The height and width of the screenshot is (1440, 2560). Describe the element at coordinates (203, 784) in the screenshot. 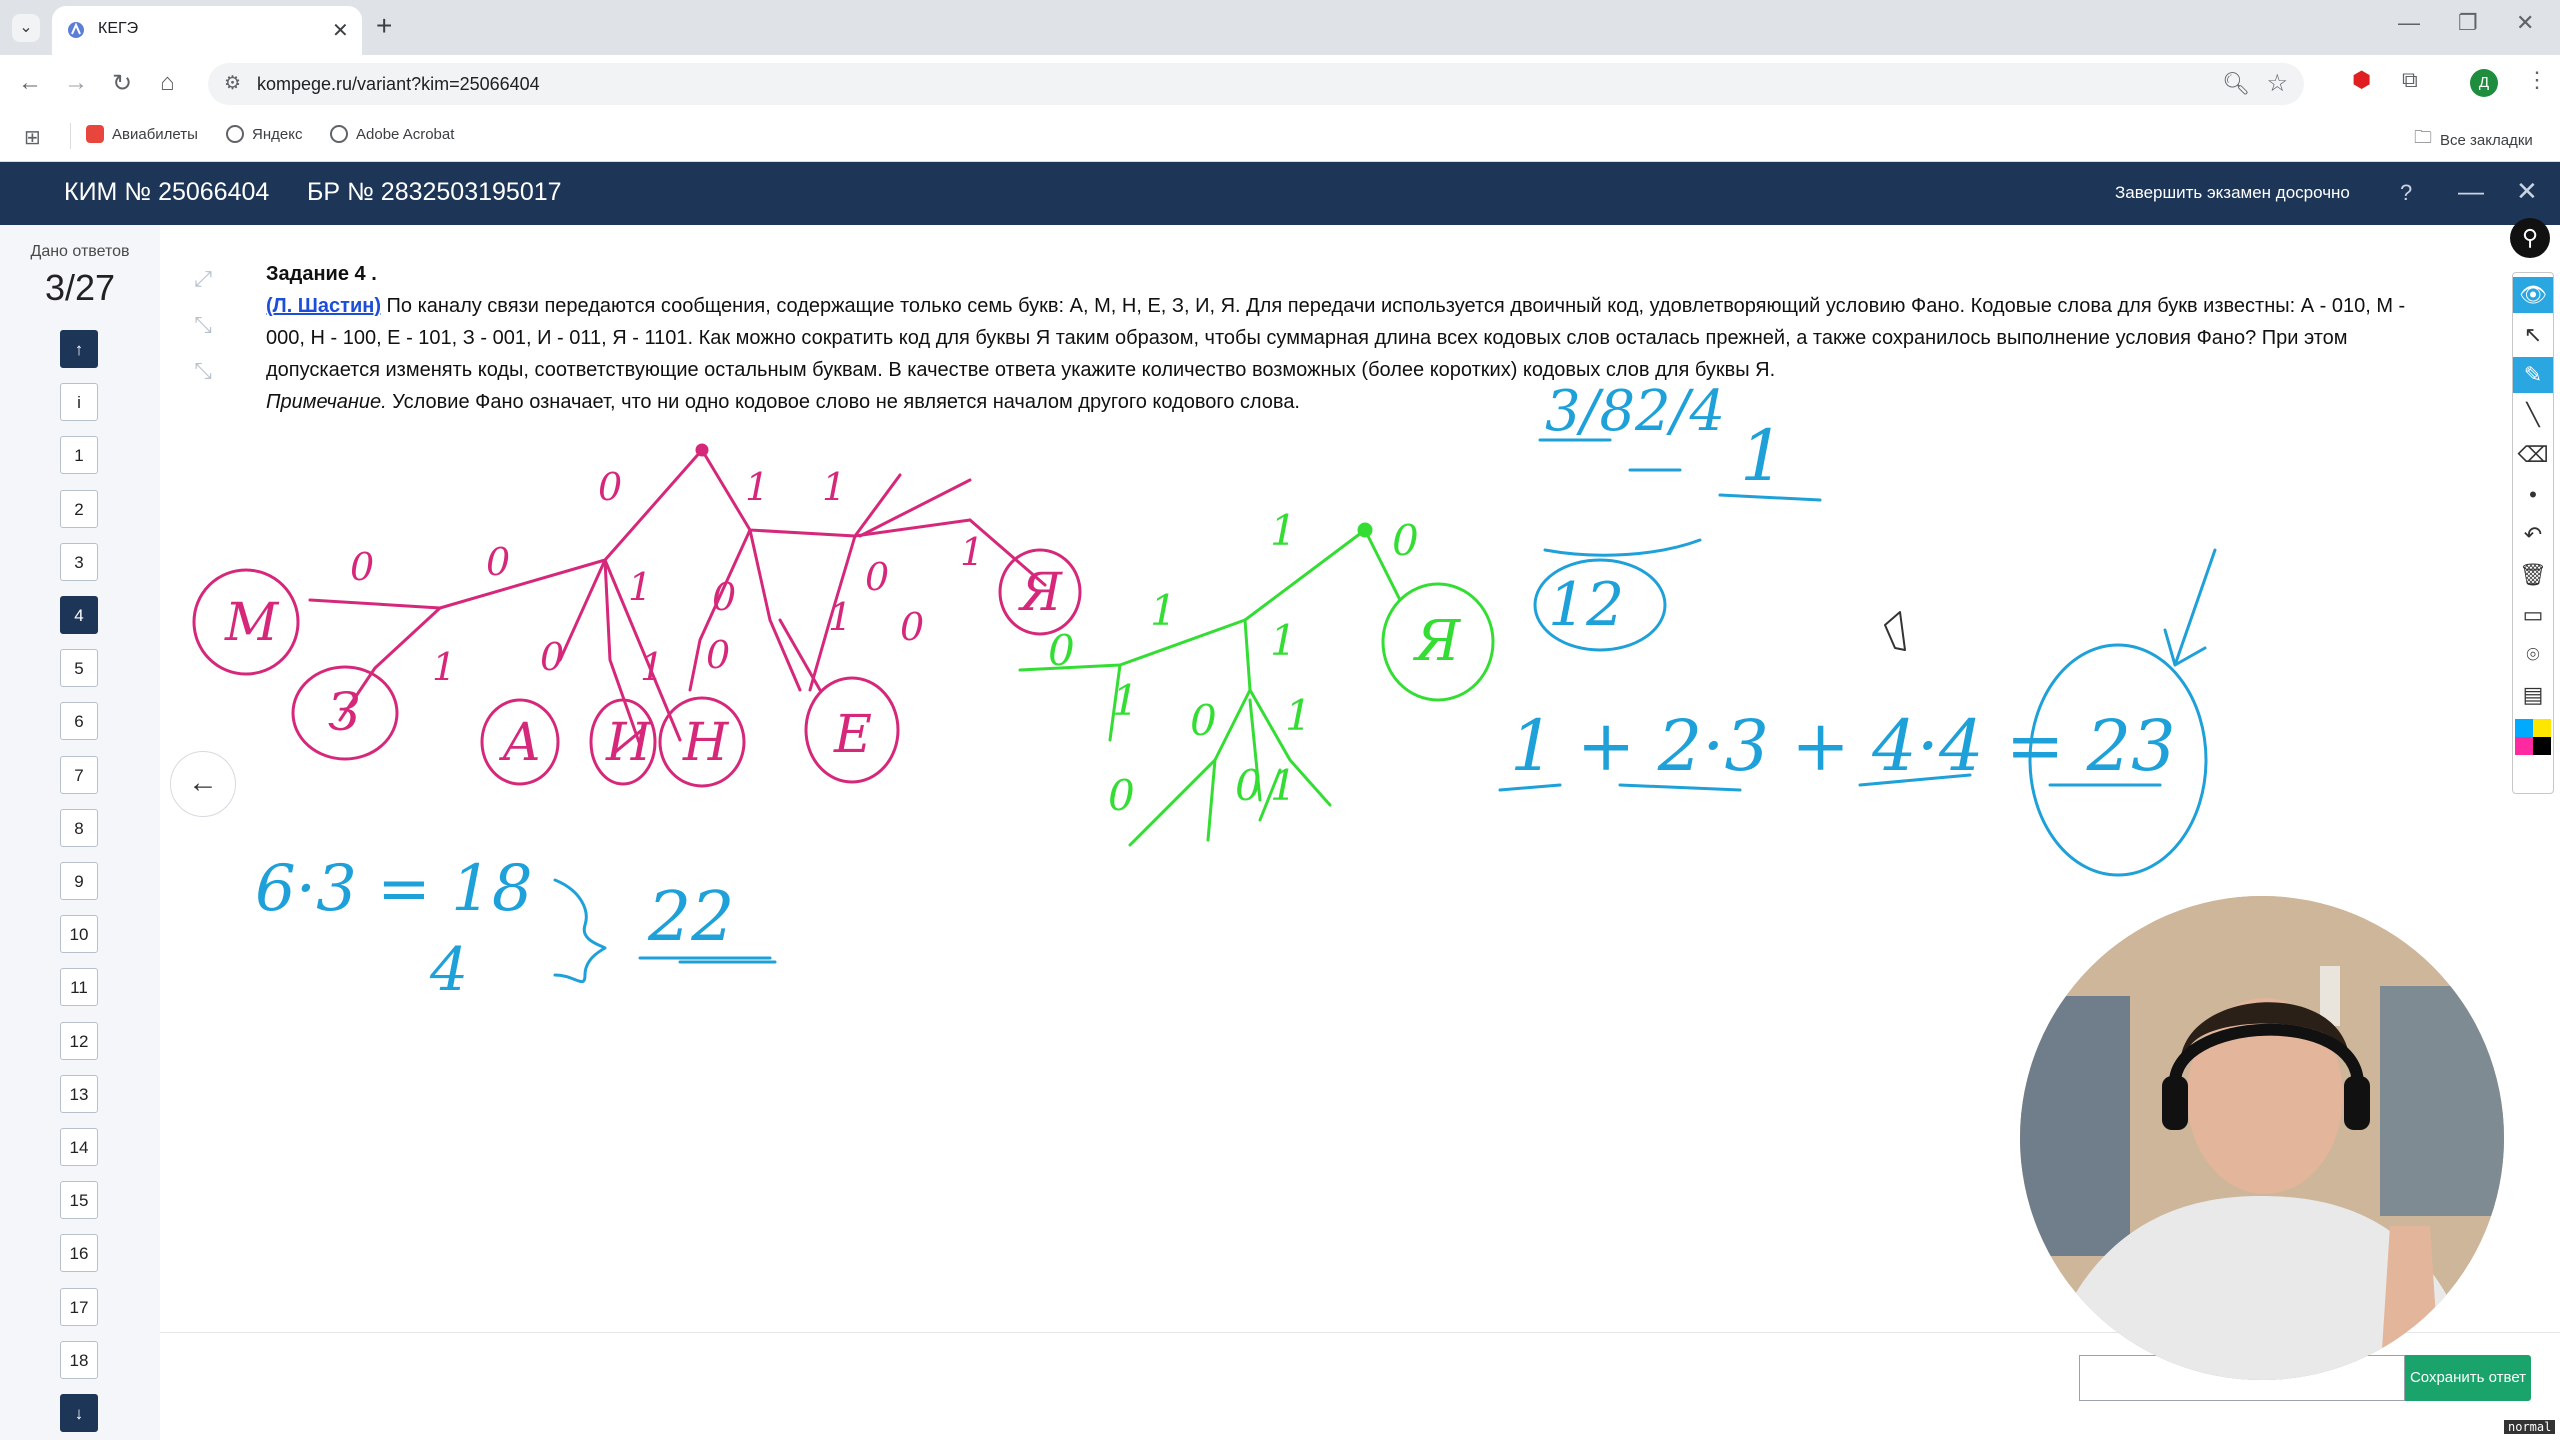

I see `previous-question-button: ←` at that location.